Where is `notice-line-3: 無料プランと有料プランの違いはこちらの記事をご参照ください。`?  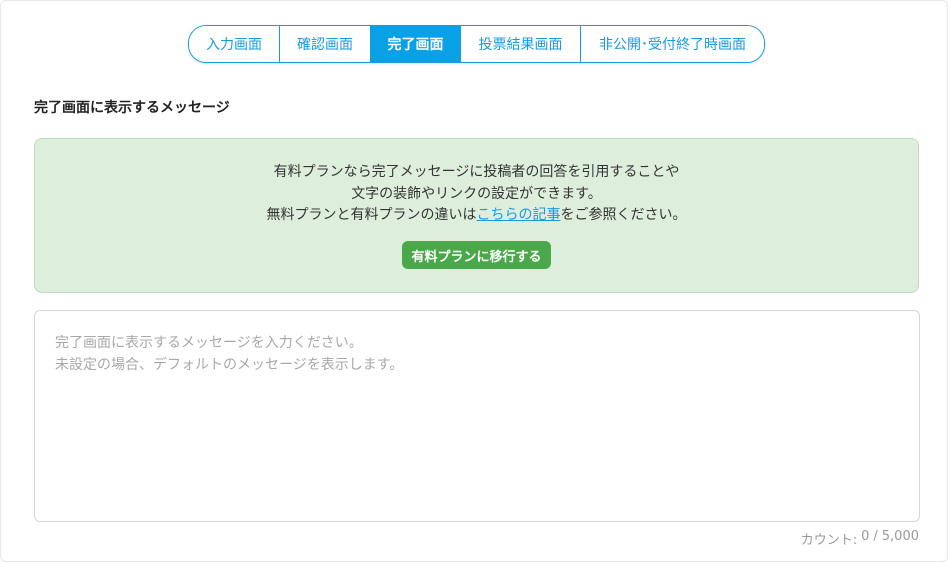
notice-line-3: 無料プランと有料プランの違いはこちらの記事をご参照ください。 is located at coordinates (476, 215).